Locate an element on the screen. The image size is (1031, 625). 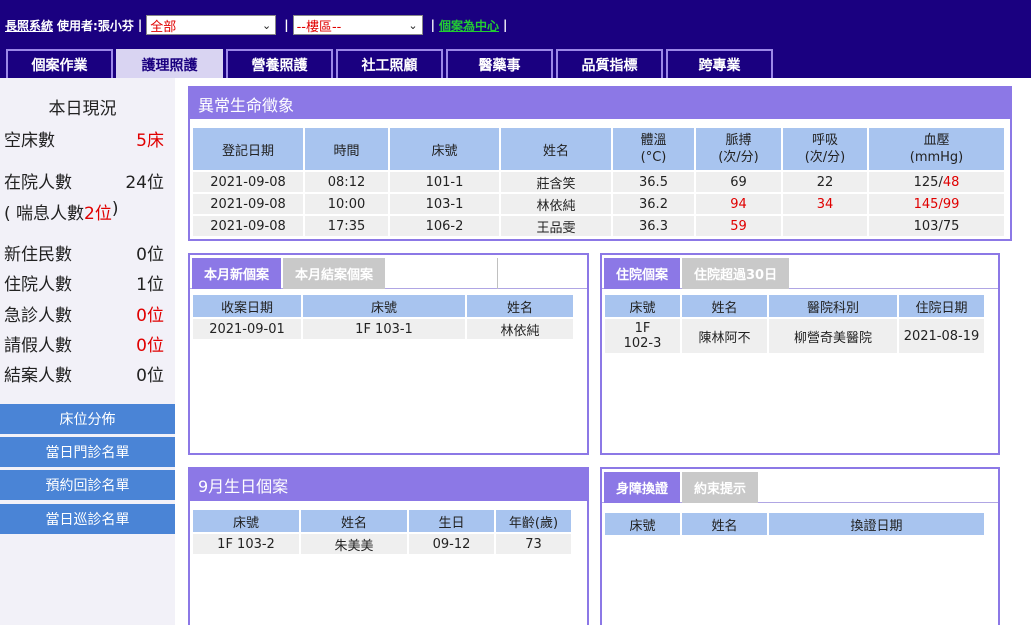
tab-medication: 醫藥事 is located at coordinates (499, 63).